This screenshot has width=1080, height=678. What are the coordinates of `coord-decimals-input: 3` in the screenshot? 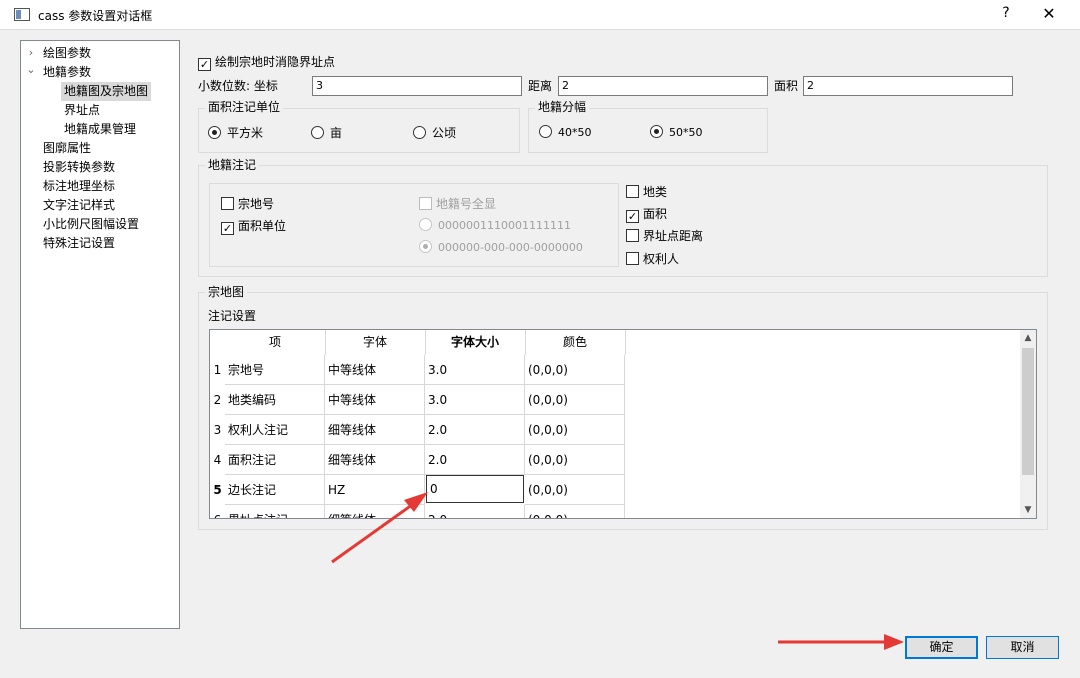 It's located at (417, 86).